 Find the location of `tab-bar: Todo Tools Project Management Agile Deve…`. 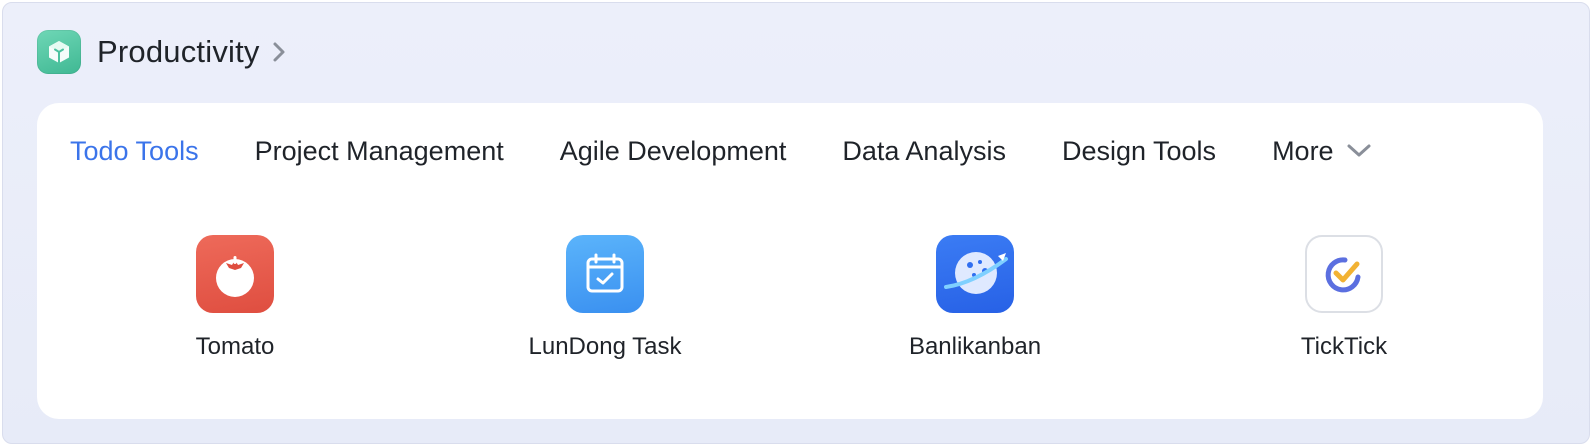

tab-bar: Todo Tools Project Management Agile Deve… is located at coordinates (721, 151).